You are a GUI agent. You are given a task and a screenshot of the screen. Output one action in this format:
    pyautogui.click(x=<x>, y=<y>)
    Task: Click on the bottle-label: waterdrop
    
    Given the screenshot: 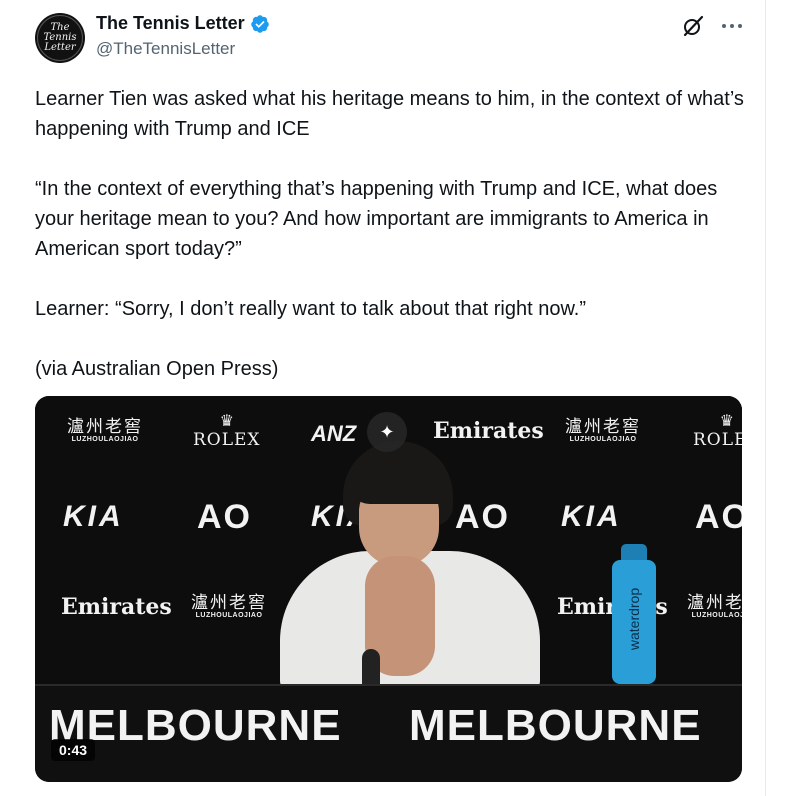 What is the action you would take?
    pyautogui.click(x=634, y=619)
    